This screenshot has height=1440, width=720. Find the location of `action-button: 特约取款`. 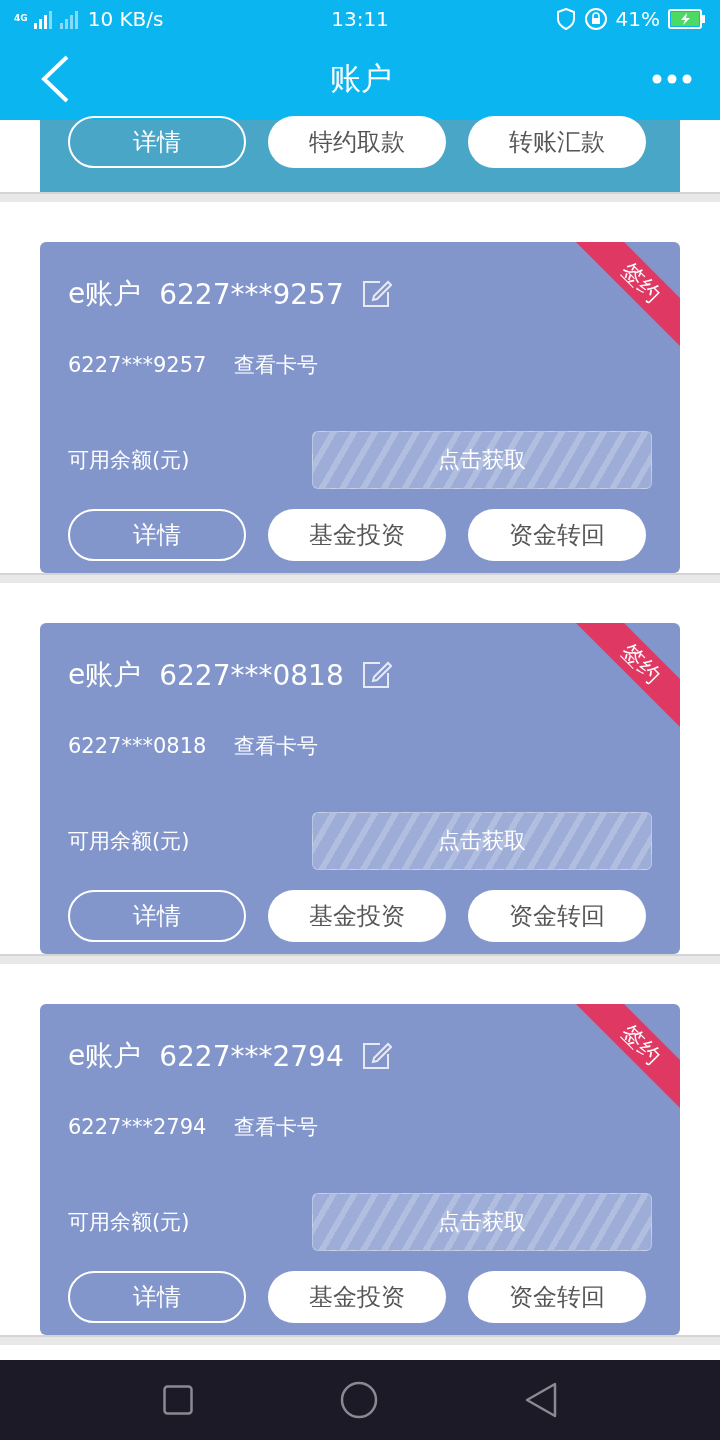

action-button: 特约取款 is located at coordinates (357, 142).